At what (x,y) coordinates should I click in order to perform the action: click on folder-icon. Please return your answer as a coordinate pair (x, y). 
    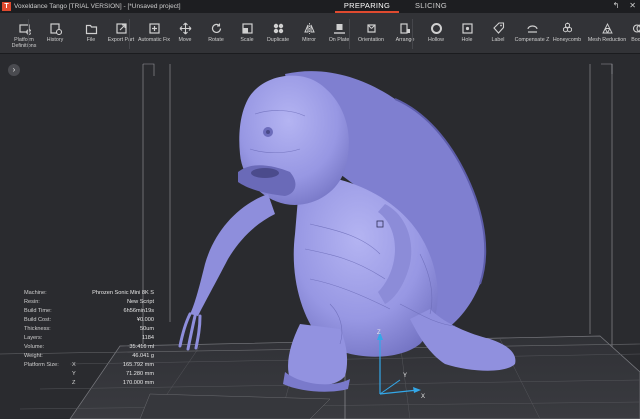
    Looking at the image, I should click on (91, 28).